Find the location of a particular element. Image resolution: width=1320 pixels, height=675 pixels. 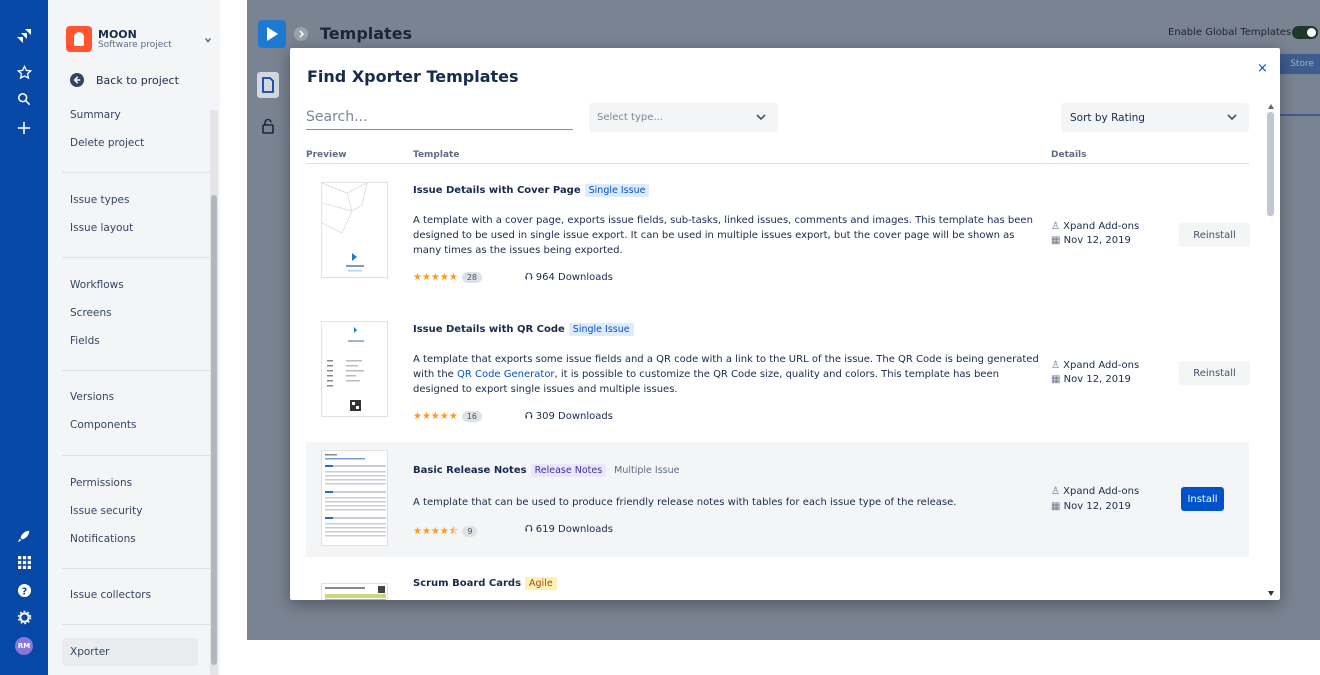

store-button: Store is located at coordinates (1297, 64).